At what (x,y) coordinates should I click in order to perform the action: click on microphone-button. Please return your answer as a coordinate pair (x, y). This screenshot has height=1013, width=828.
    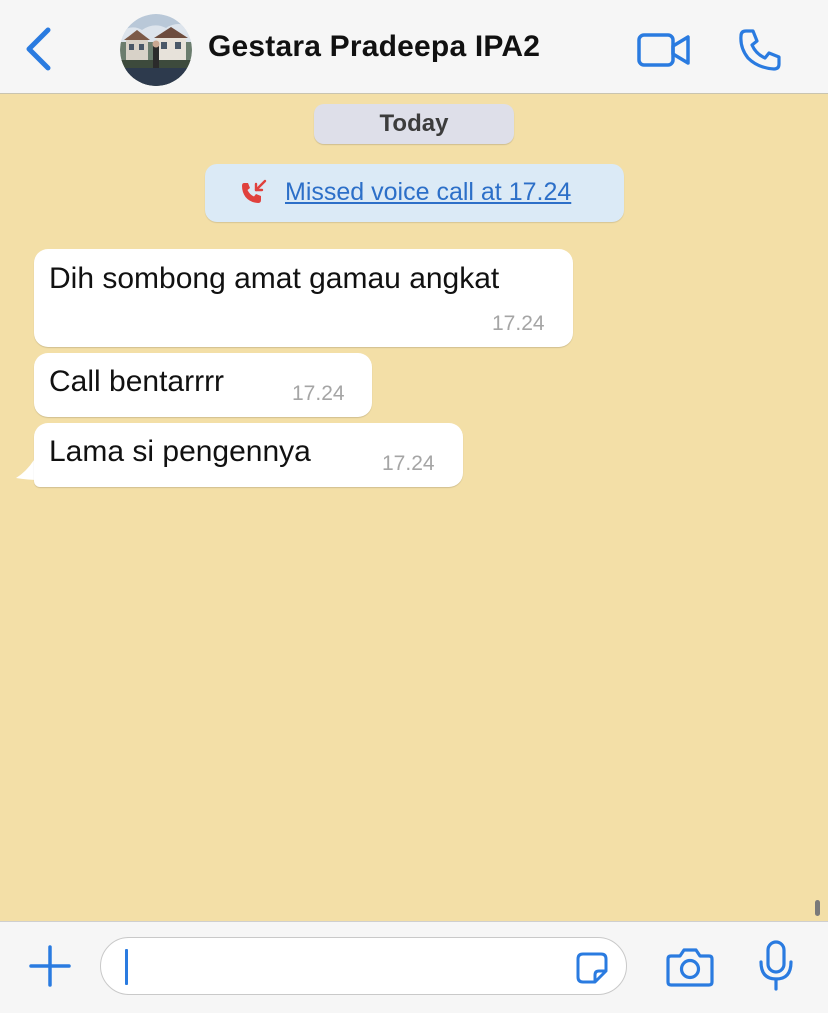
    Looking at the image, I should click on (776, 966).